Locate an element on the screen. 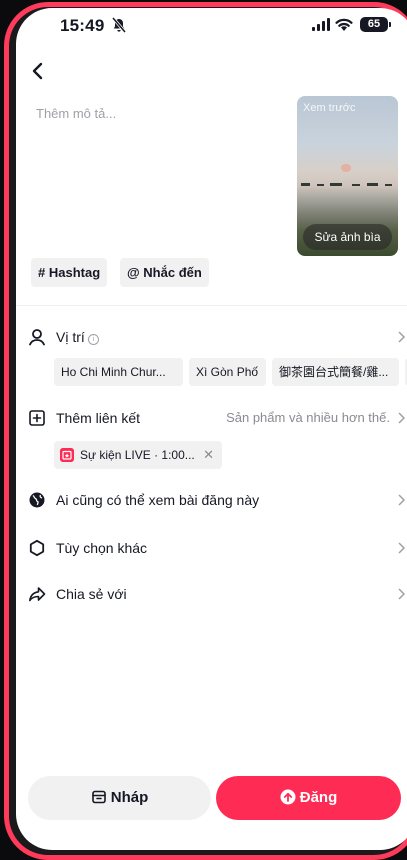  add-link-hint: Sản phẩm và nhiều hơn thế. is located at coordinates (308, 417).